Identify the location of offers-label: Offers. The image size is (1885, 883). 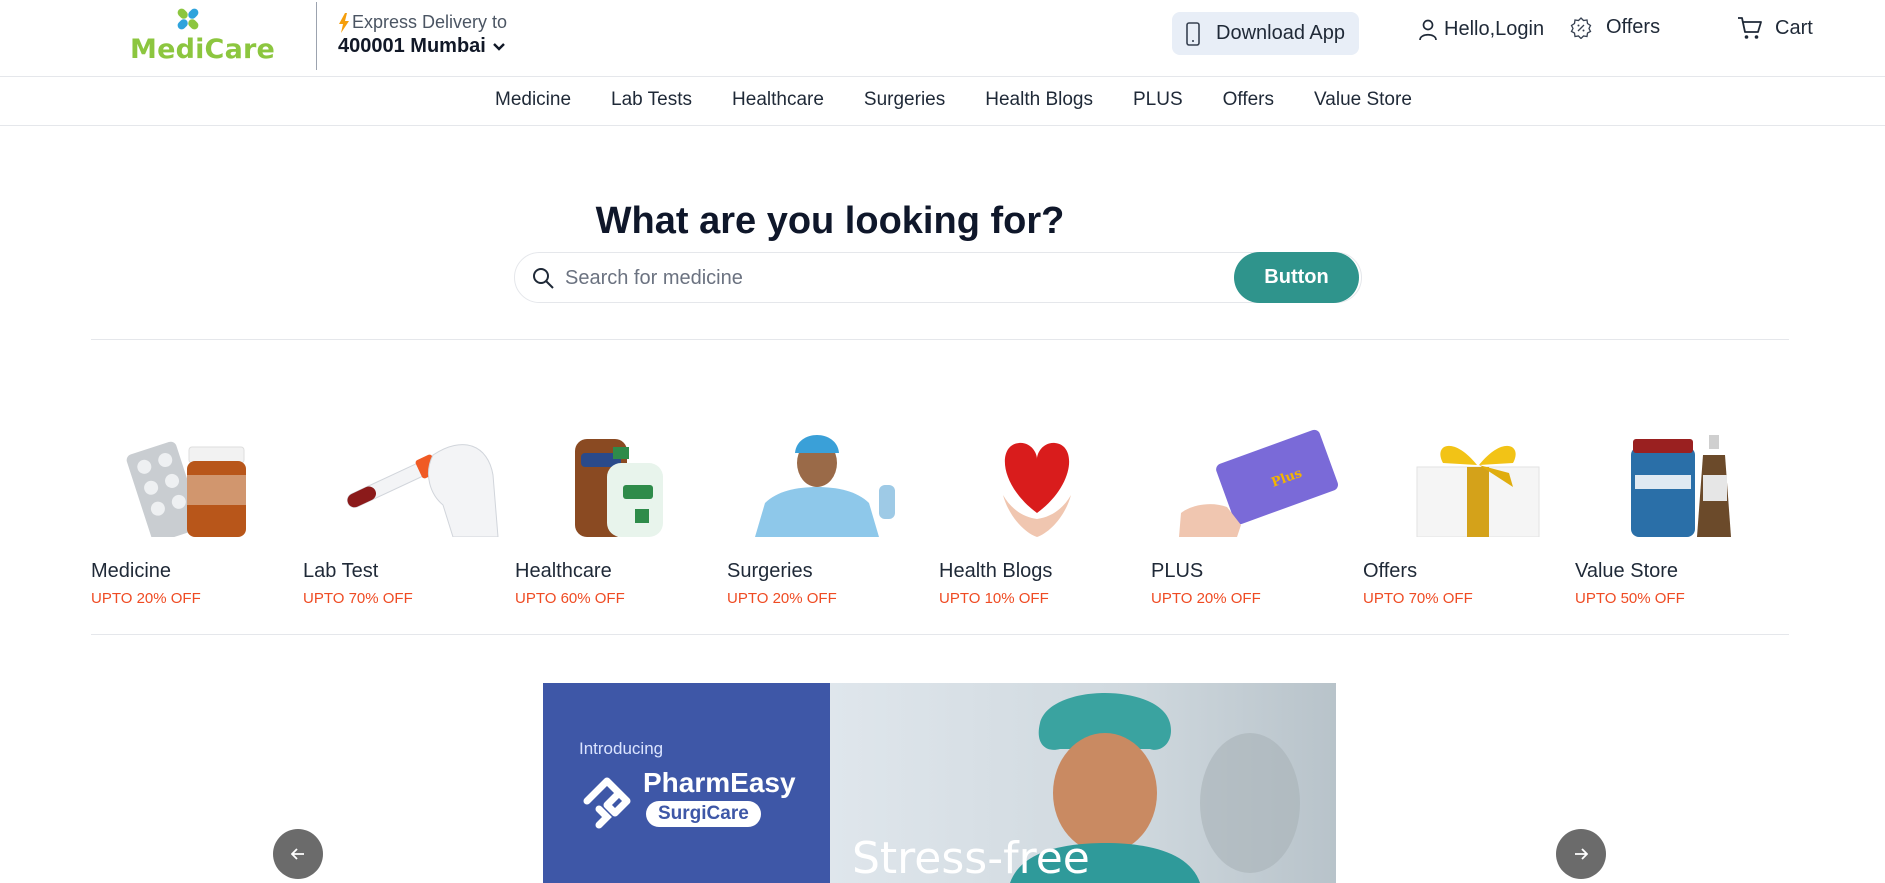
(1633, 27).